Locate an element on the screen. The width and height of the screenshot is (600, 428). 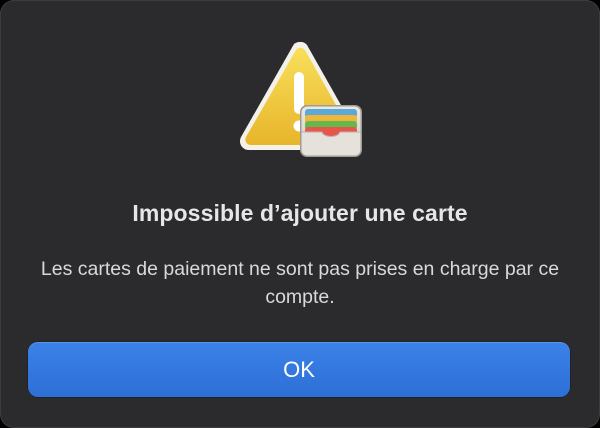
ok-button-label: OK is located at coordinates (299, 369).